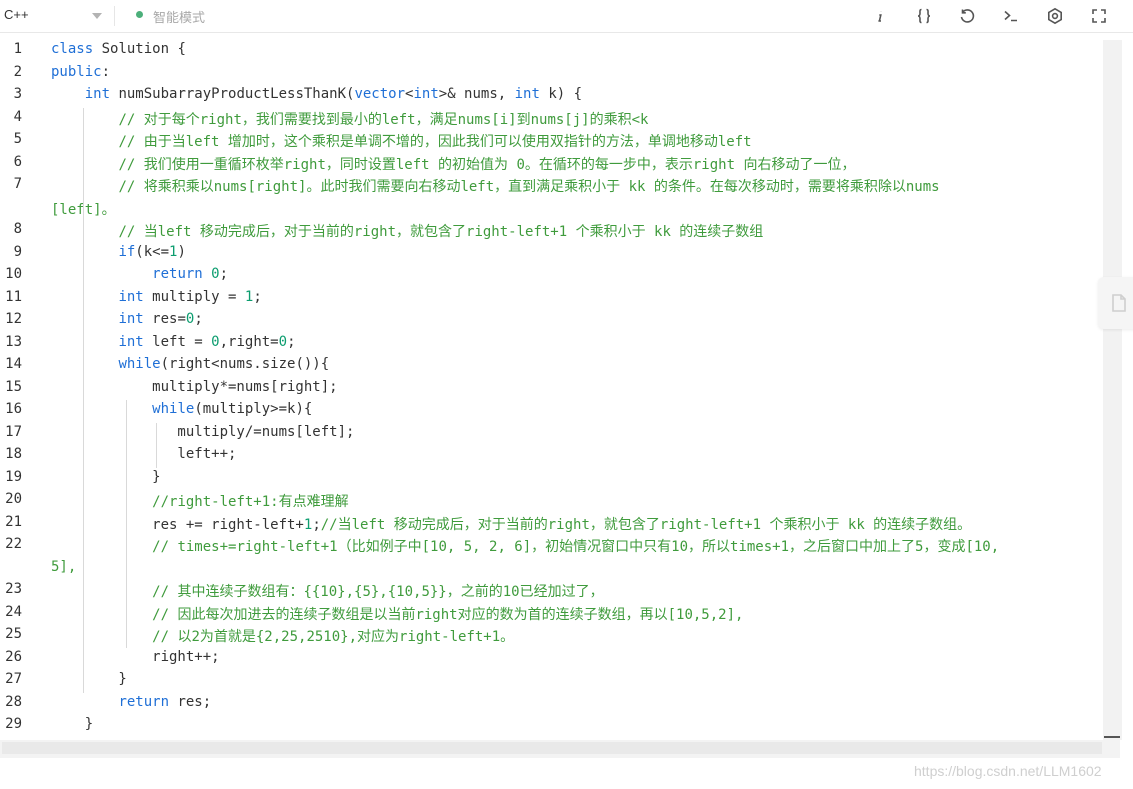 The width and height of the screenshot is (1133, 789). What do you see at coordinates (13, 386) in the screenshot?
I see `line-number: 15` at bounding box center [13, 386].